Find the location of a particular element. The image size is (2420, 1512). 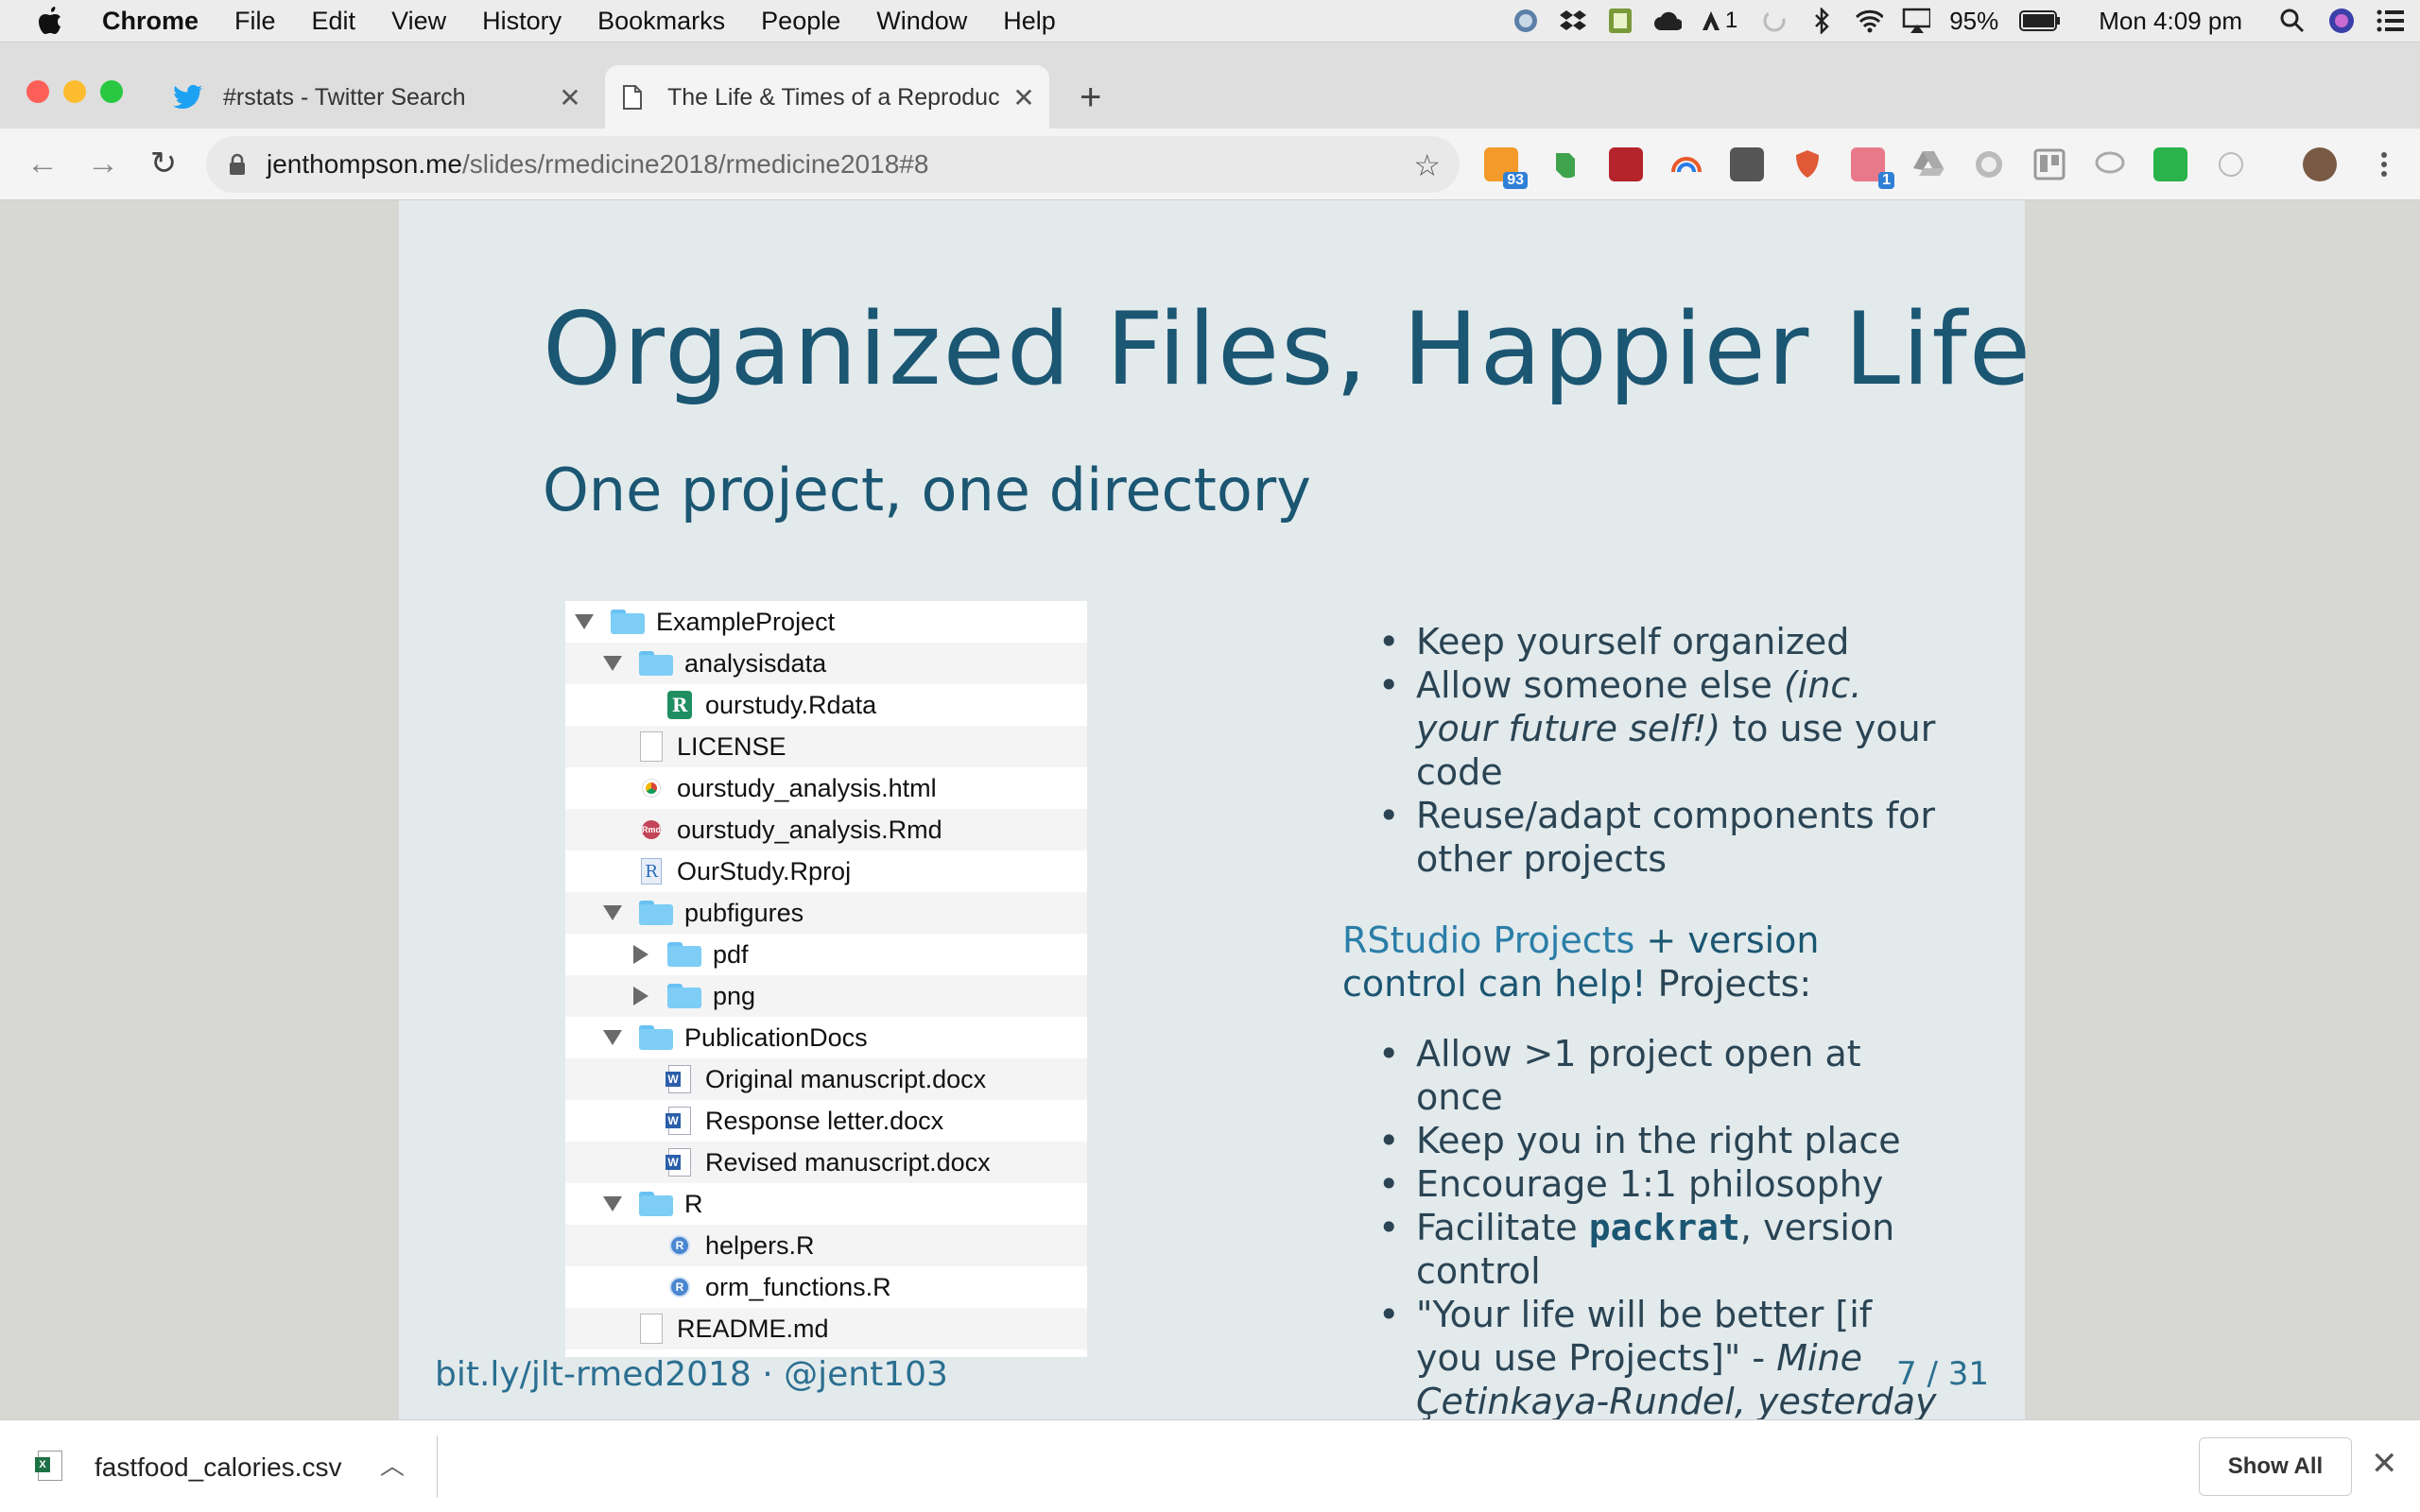

pin-badge: 1 is located at coordinates (1886, 180).